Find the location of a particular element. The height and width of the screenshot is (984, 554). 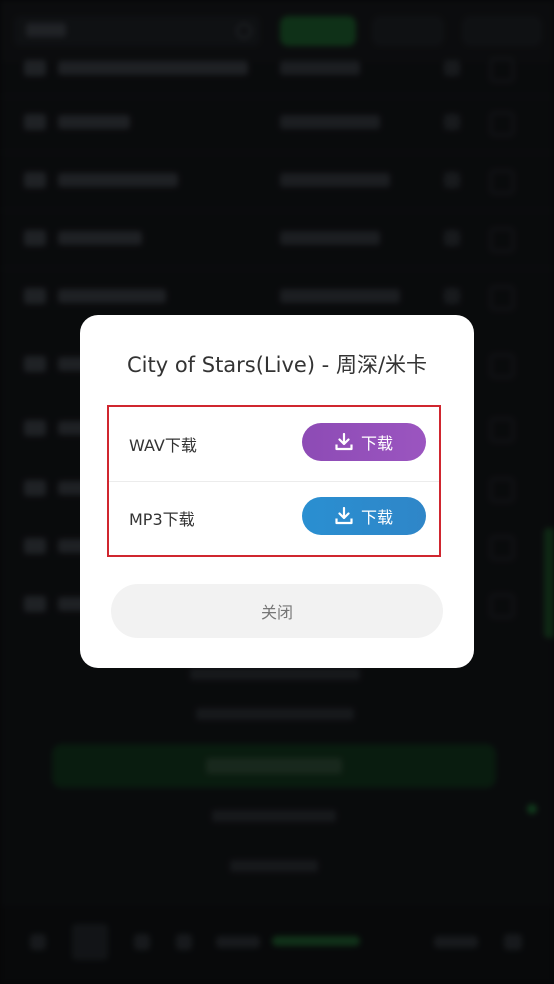

option-label-wav: WAV下载 is located at coordinates (163, 445).